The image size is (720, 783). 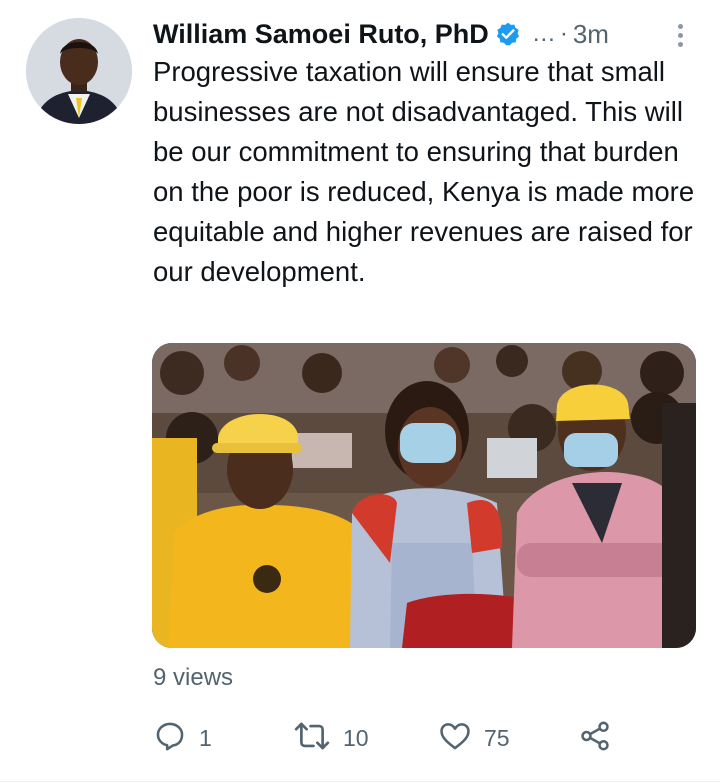 I want to click on views-count: 9 views, so click(x=193, y=678).